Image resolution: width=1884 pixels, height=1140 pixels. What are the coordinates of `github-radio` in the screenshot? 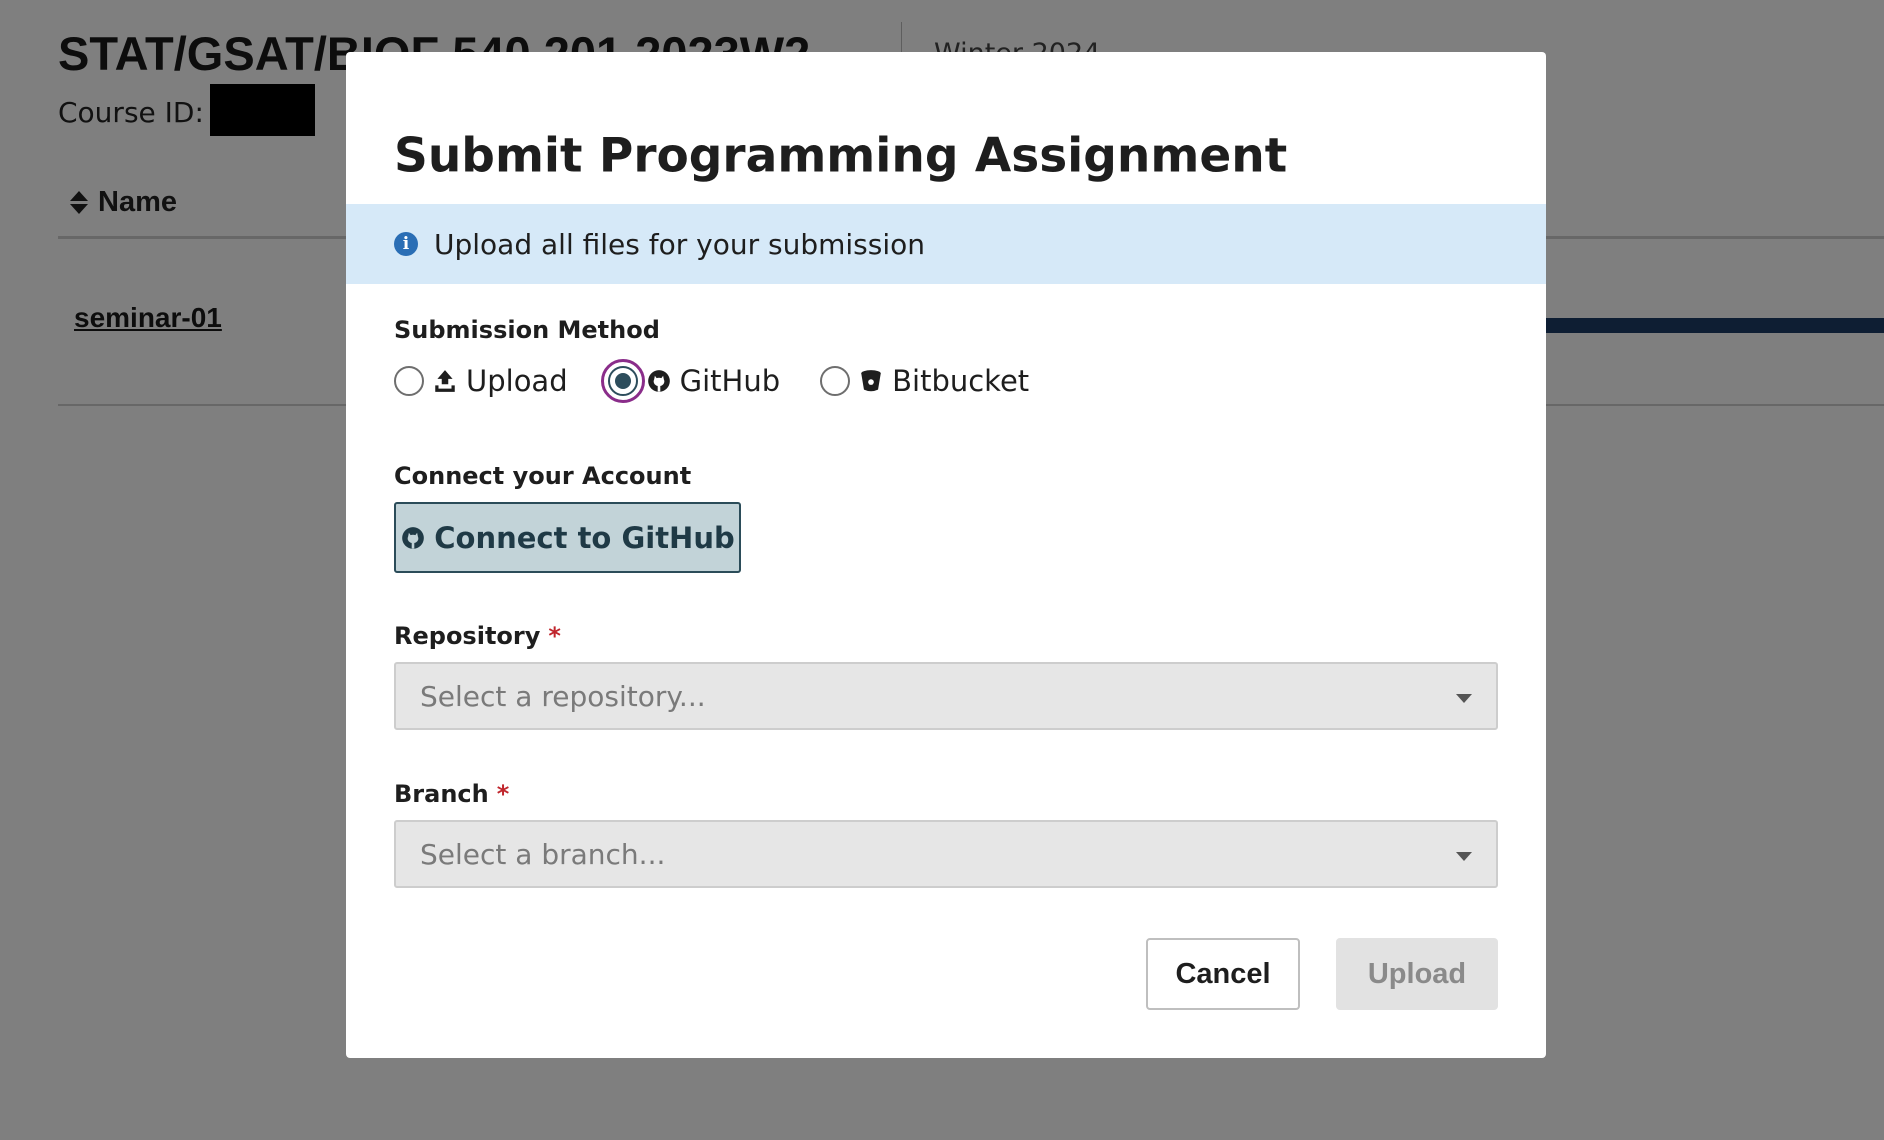 It's located at (622, 381).